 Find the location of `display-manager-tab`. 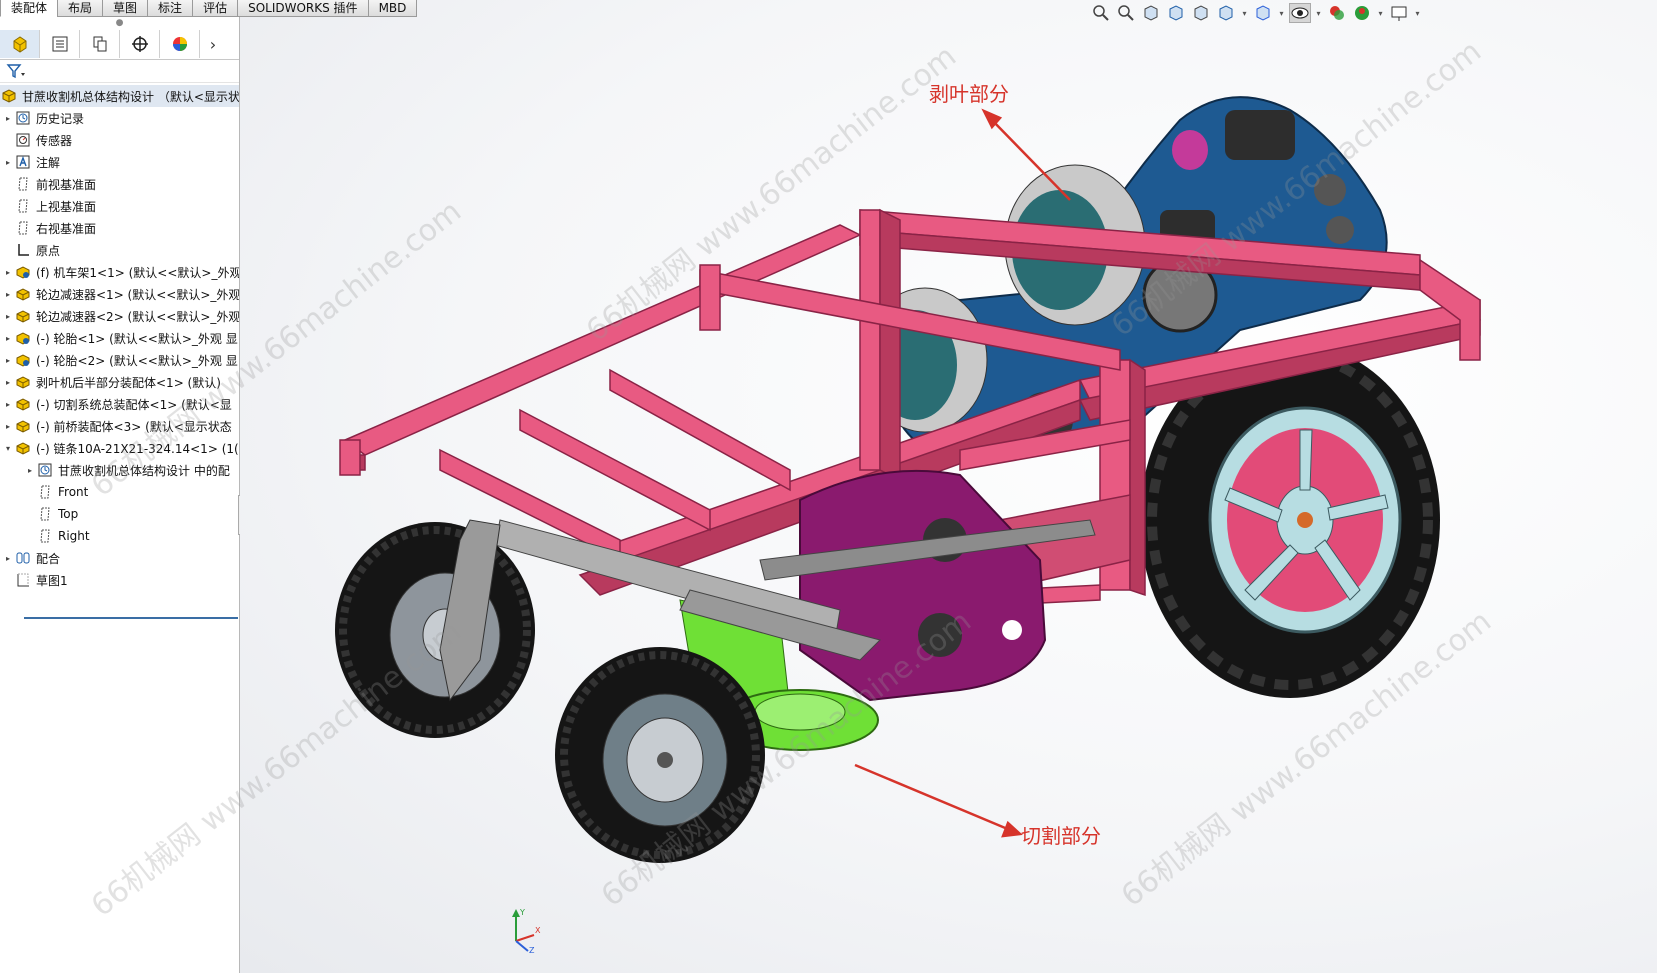

display-manager-tab is located at coordinates (180, 44).